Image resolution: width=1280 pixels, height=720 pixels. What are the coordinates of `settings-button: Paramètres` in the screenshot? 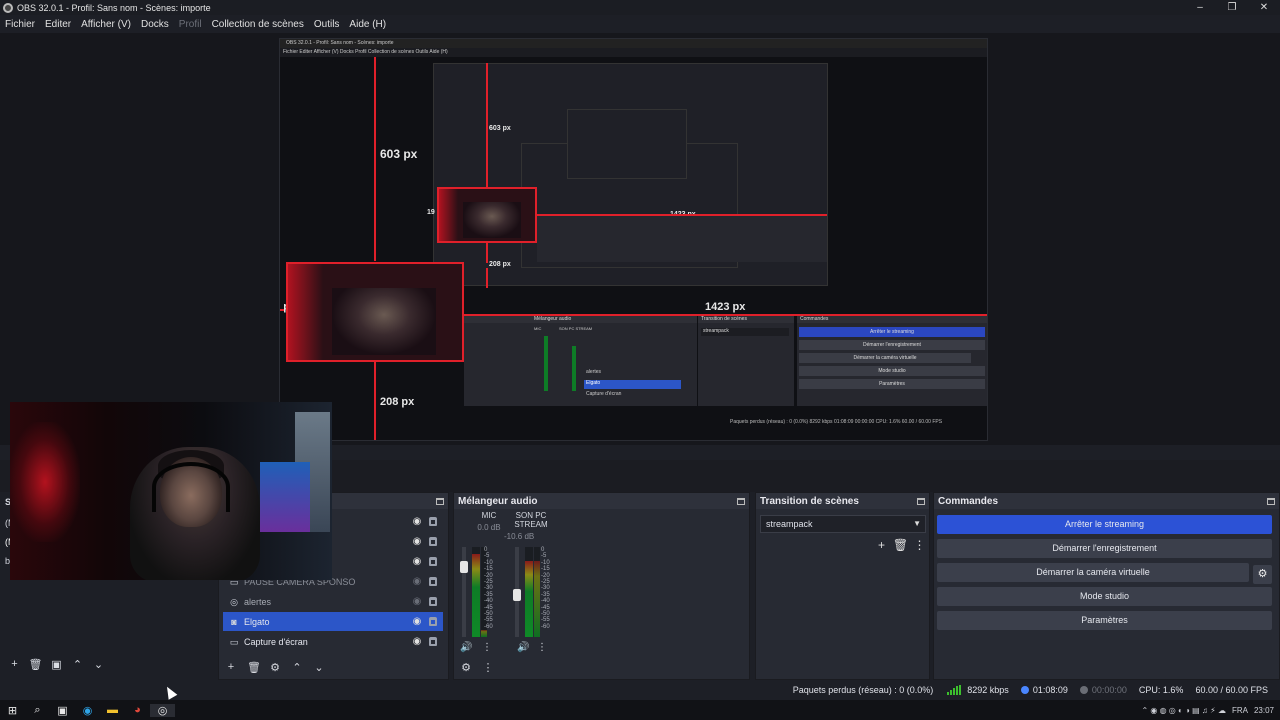 It's located at (1104, 620).